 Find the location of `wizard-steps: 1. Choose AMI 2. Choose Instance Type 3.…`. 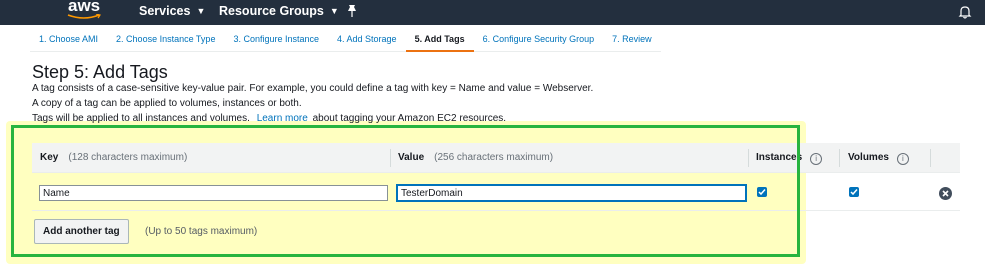

wizard-steps: 1. Choose AMI 2. Choose Instance Type 3.… is located at coordinates (345, 41).